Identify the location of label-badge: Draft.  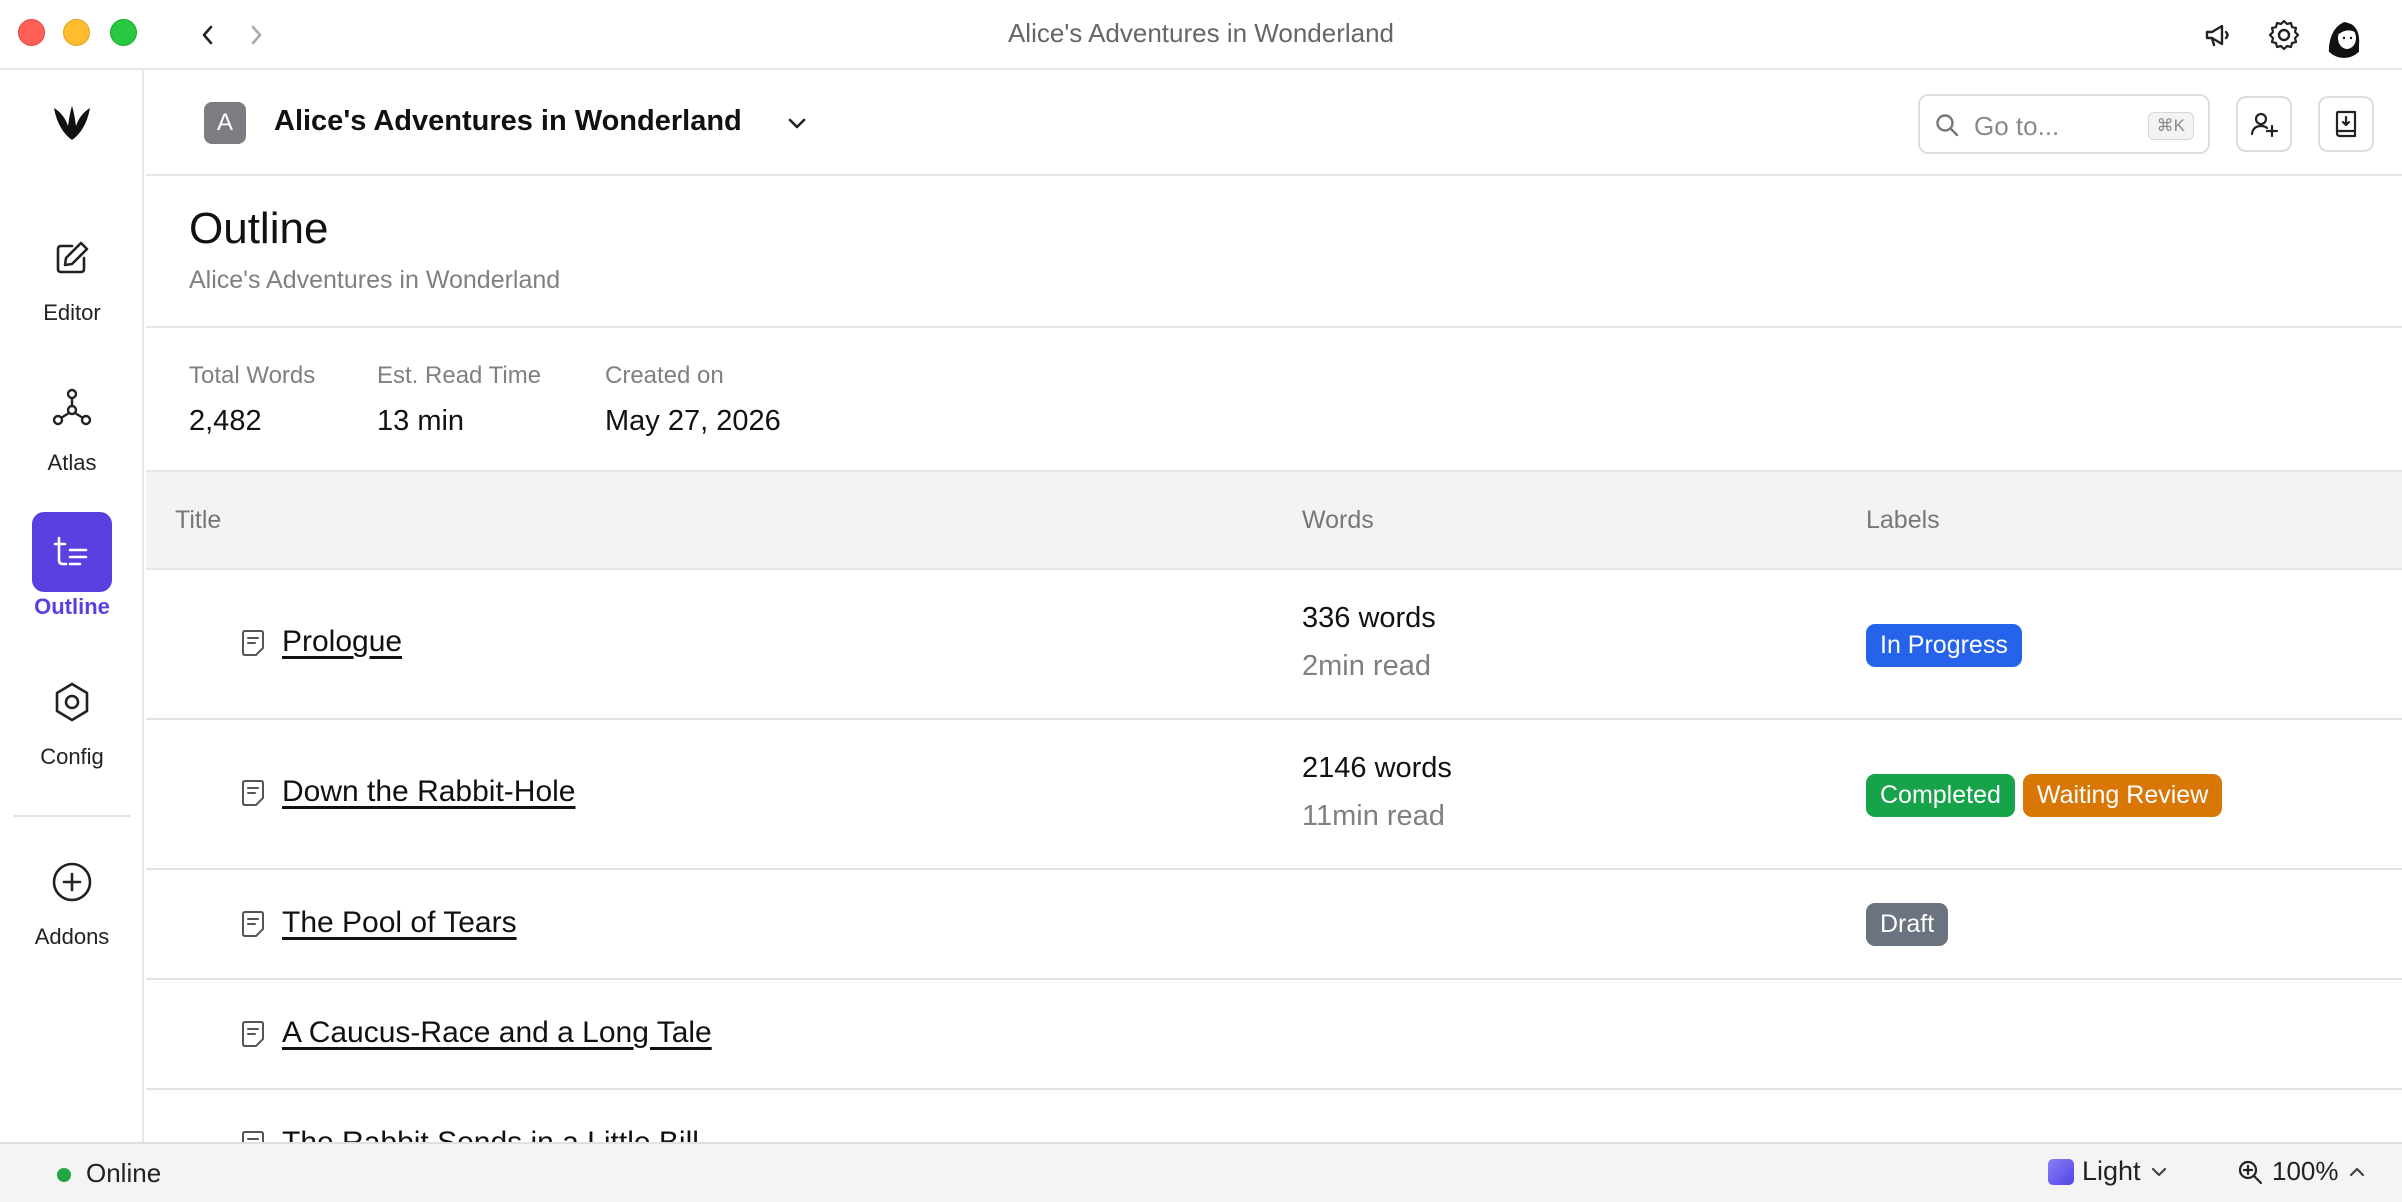
(1907, 924).